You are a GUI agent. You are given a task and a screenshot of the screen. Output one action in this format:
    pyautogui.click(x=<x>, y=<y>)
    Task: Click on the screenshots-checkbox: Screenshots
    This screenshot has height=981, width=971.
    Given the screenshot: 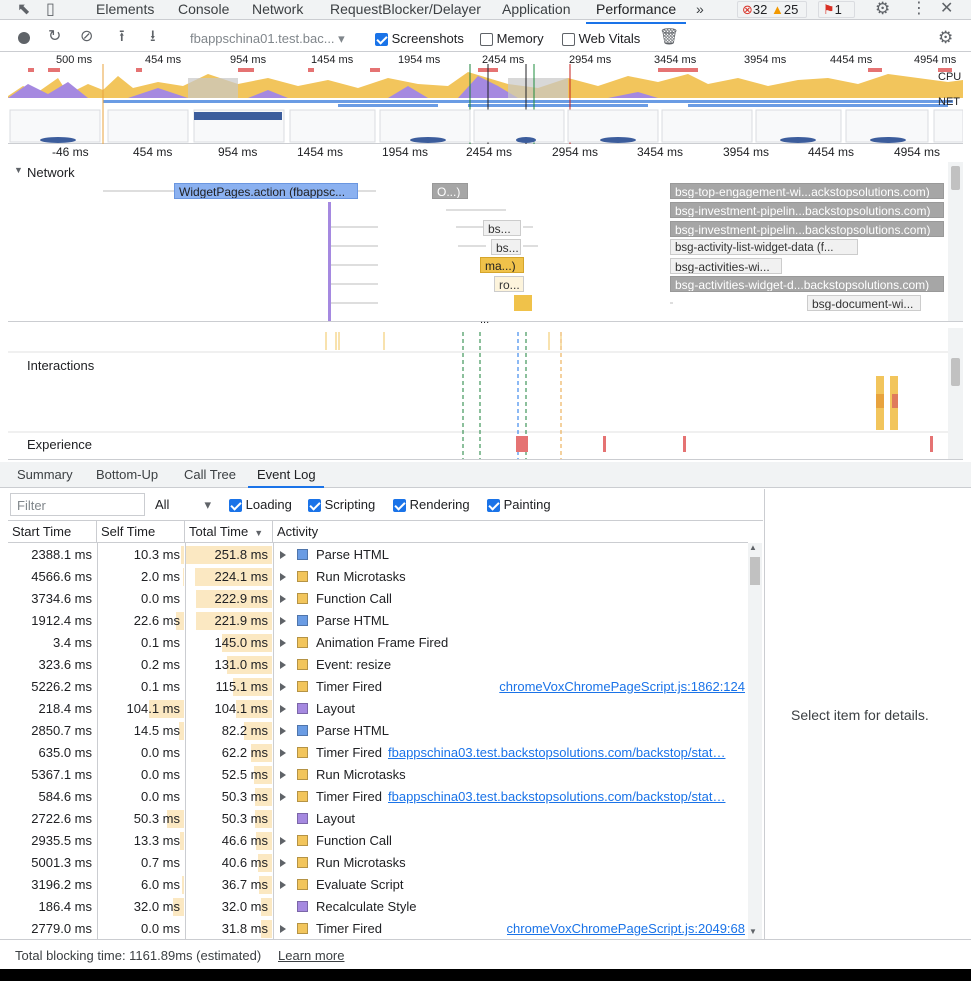 What is the action you would take?
    pyautogui.click(x=419, y=39)
    